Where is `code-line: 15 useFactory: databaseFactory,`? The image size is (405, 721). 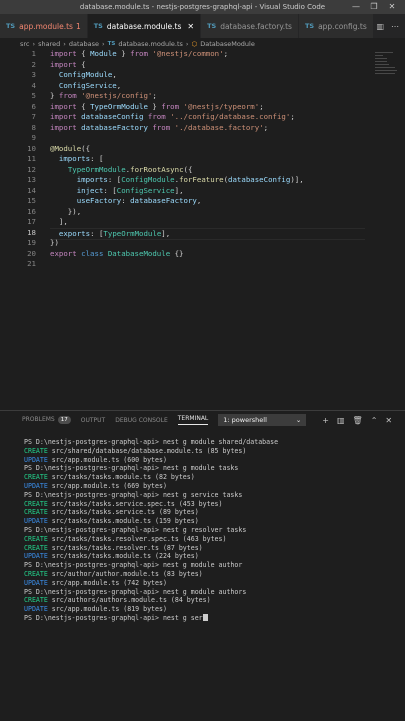
code-line: 15 useFactory: databaseFactory, is located at coordinates (202, 201).